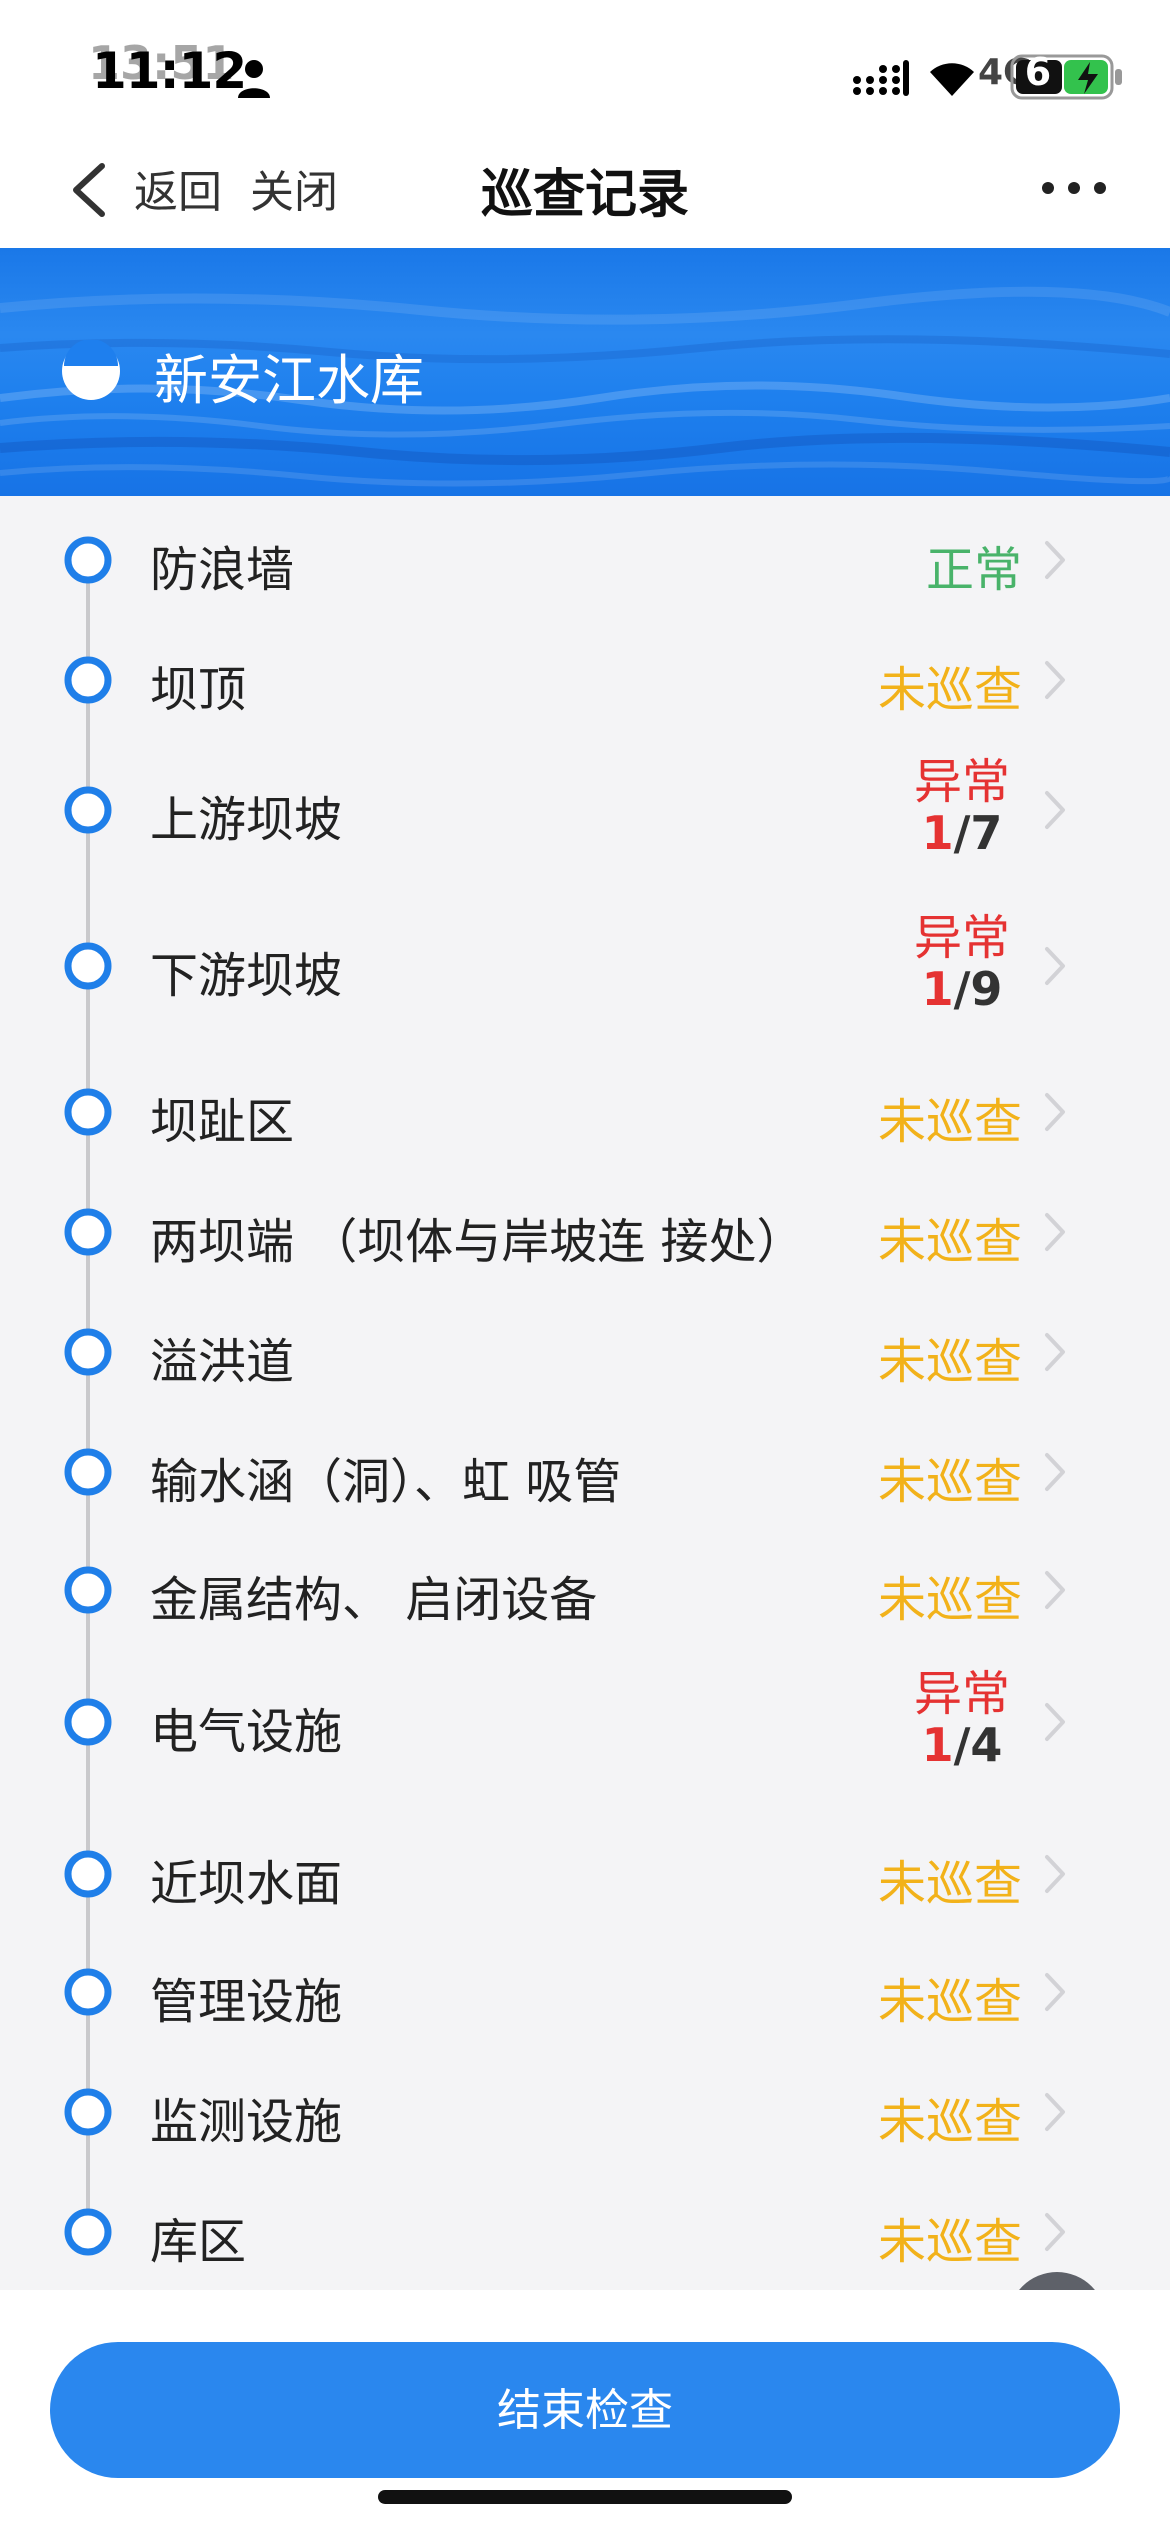 The image size is (1170, 2532). I want to click on reservoir-banner: 新安江水库, so click(585, 372).